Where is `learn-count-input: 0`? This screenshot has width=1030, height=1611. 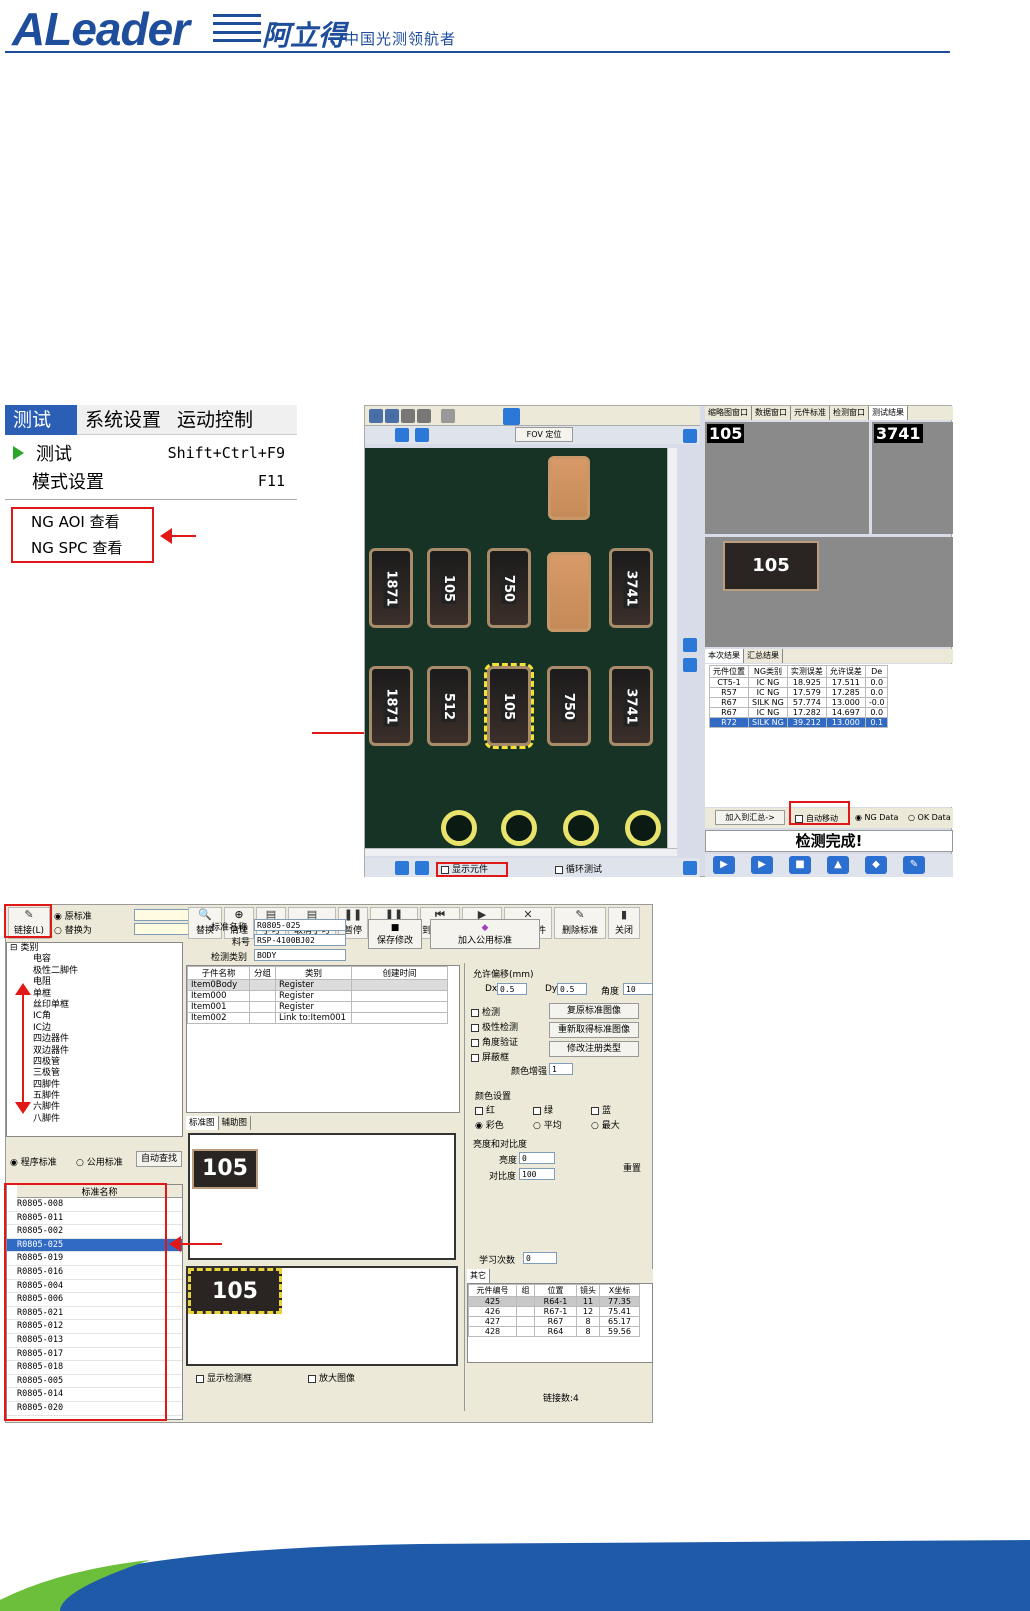
learn-count-input: 0 is located at coordinates (540, 1258).